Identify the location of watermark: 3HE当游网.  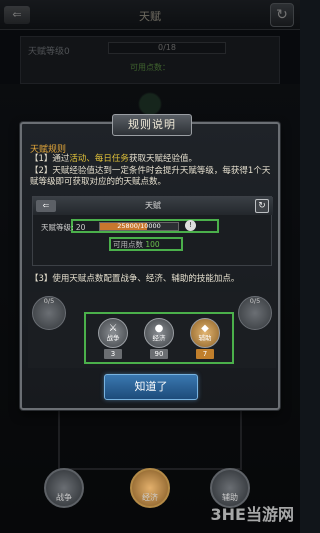
(252, 514).